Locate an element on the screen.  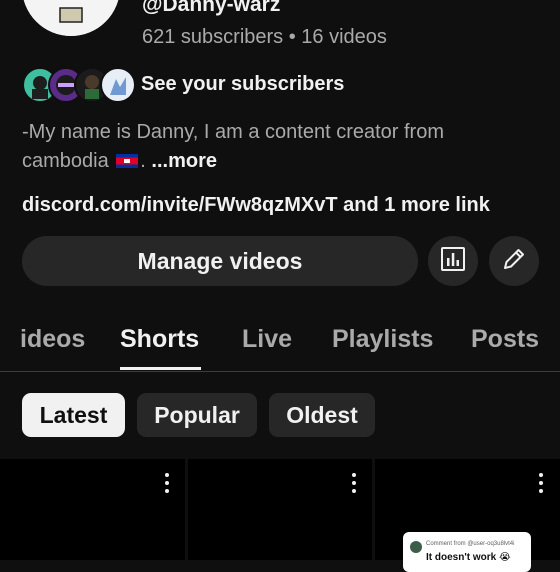
channel-stats: 621 subscribers • 16 videos is located at coordinates (264, 37).